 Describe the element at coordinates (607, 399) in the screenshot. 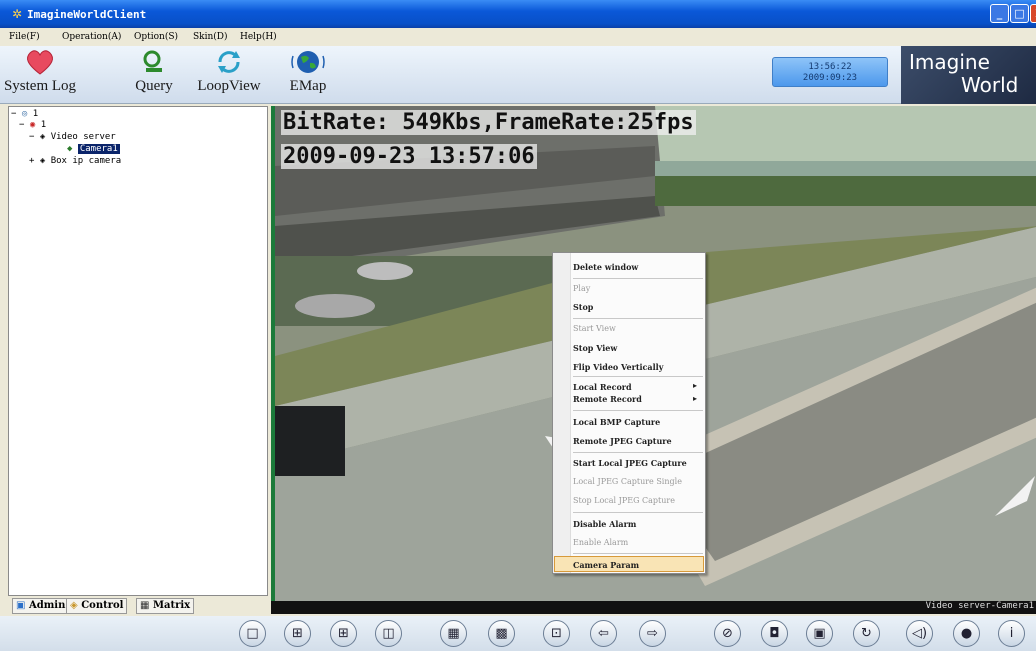

I see `menu-item-remote-record: Remote Record` at that location.